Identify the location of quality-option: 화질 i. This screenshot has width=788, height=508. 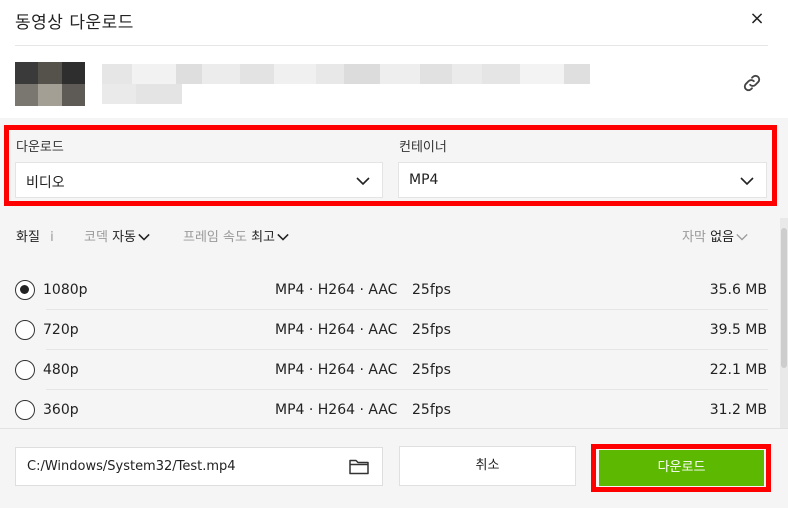
(35, 235).